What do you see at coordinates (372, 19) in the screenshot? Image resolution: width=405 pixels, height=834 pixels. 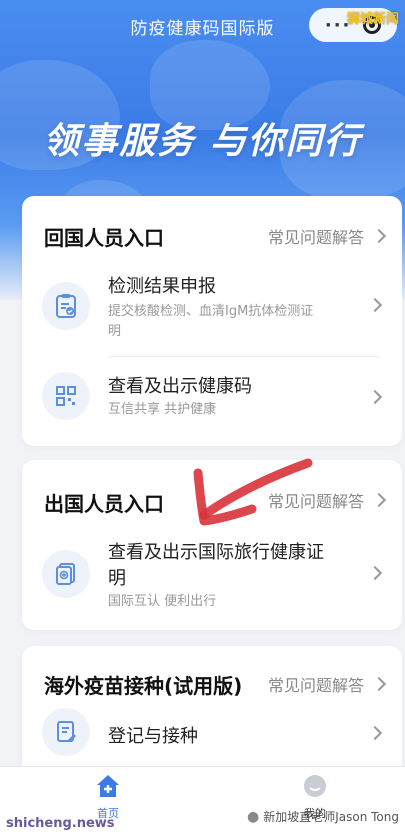 I see `watermark-top: 狮城新闻` at bounding box center [372, 19].